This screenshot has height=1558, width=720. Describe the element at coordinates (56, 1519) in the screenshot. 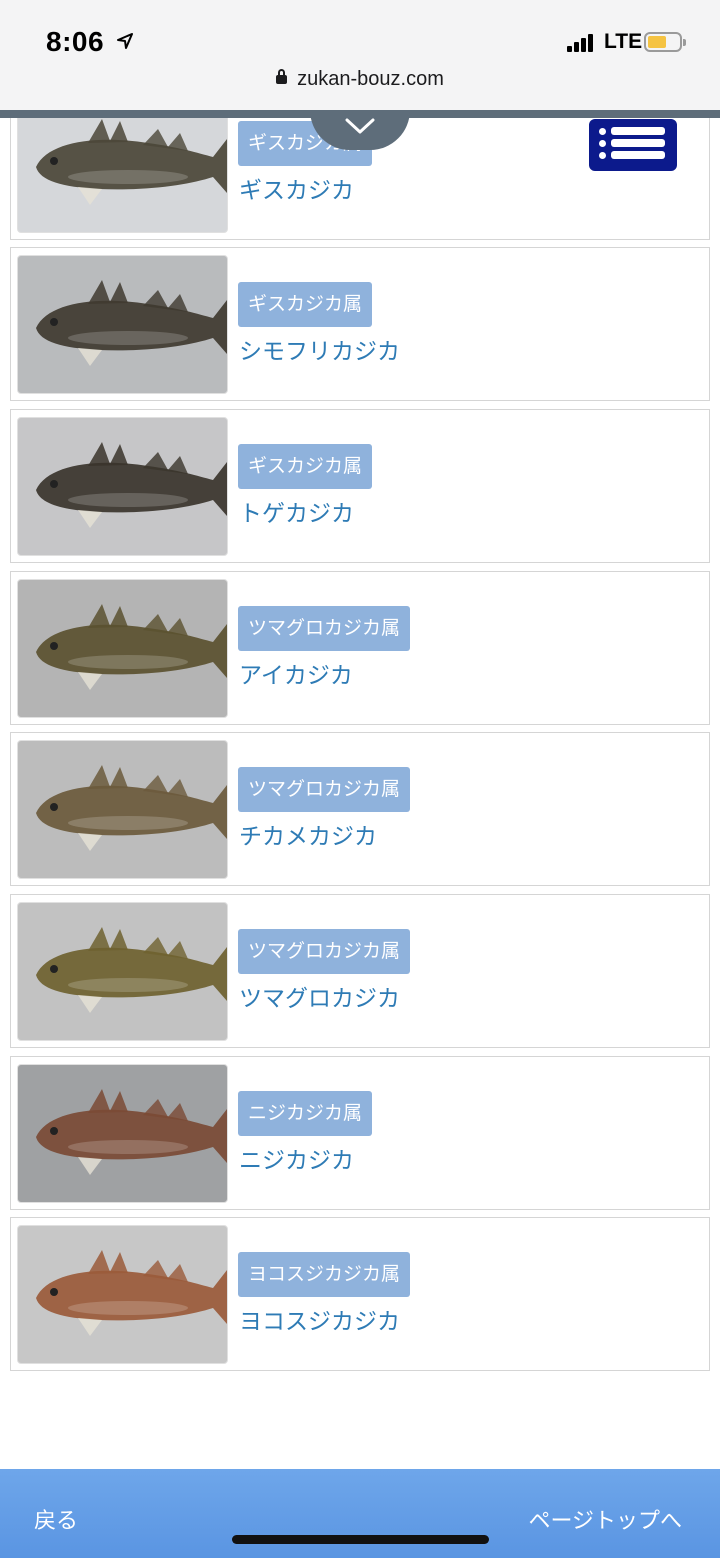

I see `back-link: 戻る` at that location.